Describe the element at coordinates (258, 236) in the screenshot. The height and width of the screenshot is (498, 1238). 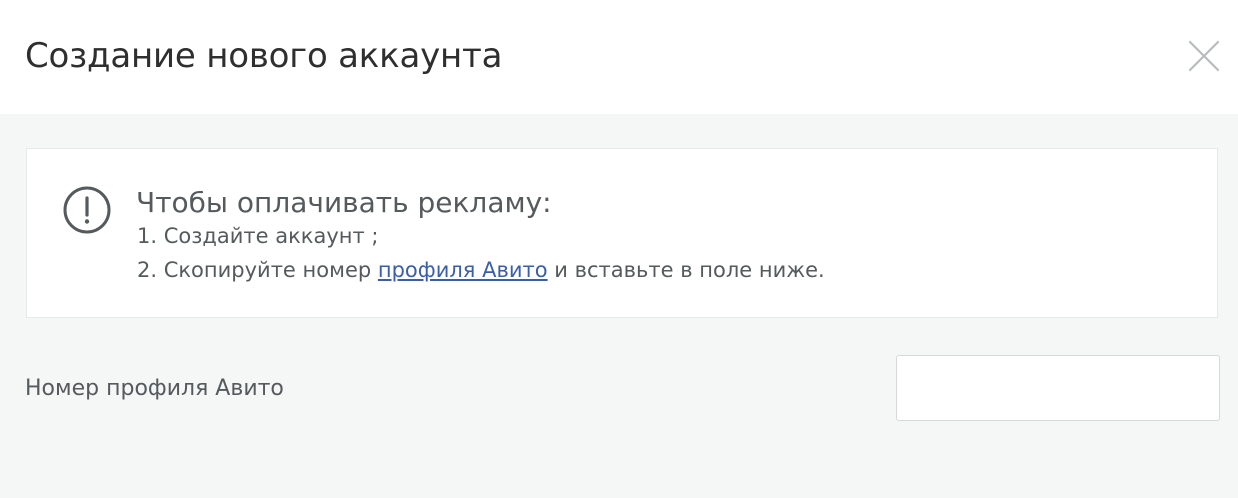
I see `notice-step-1: 1. Создайте аккаунт ;` at that location.